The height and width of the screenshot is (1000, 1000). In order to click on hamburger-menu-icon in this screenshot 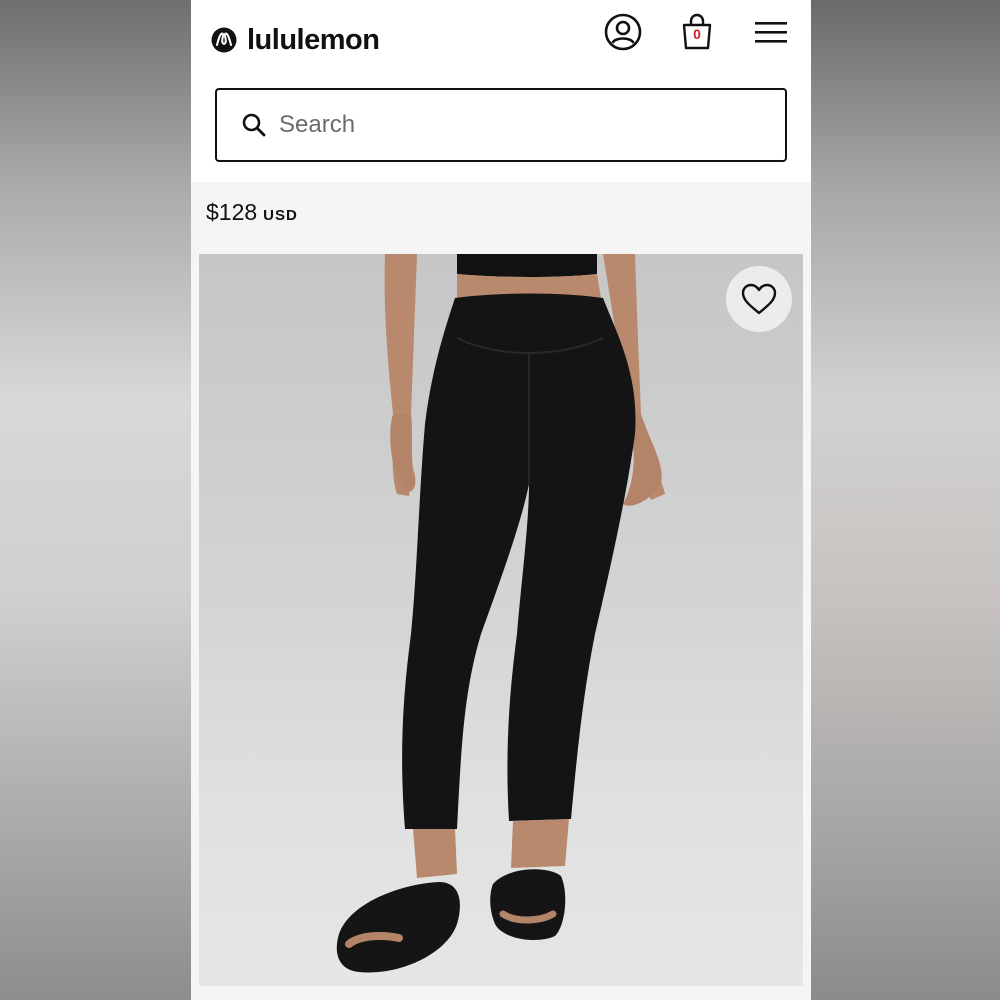, I will do `click(771, 34)`.